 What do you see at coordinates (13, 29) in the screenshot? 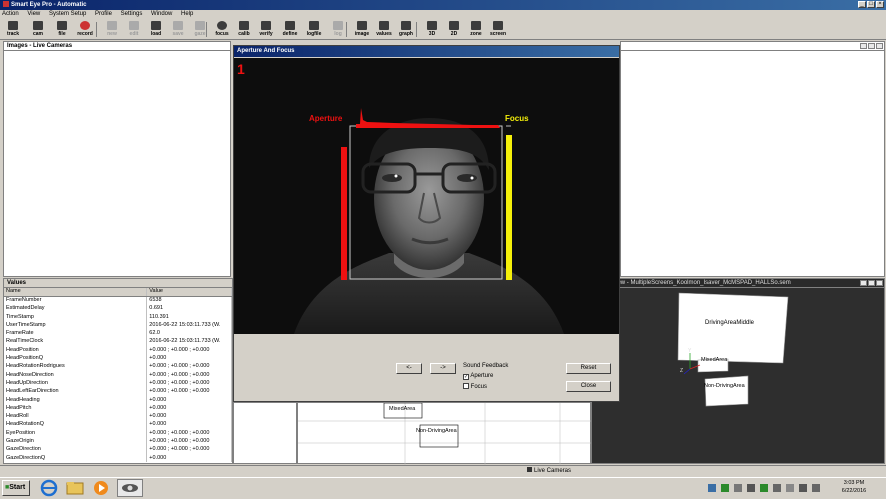
I see `toolbar-track-button: track` at bounding box center [13, 29].